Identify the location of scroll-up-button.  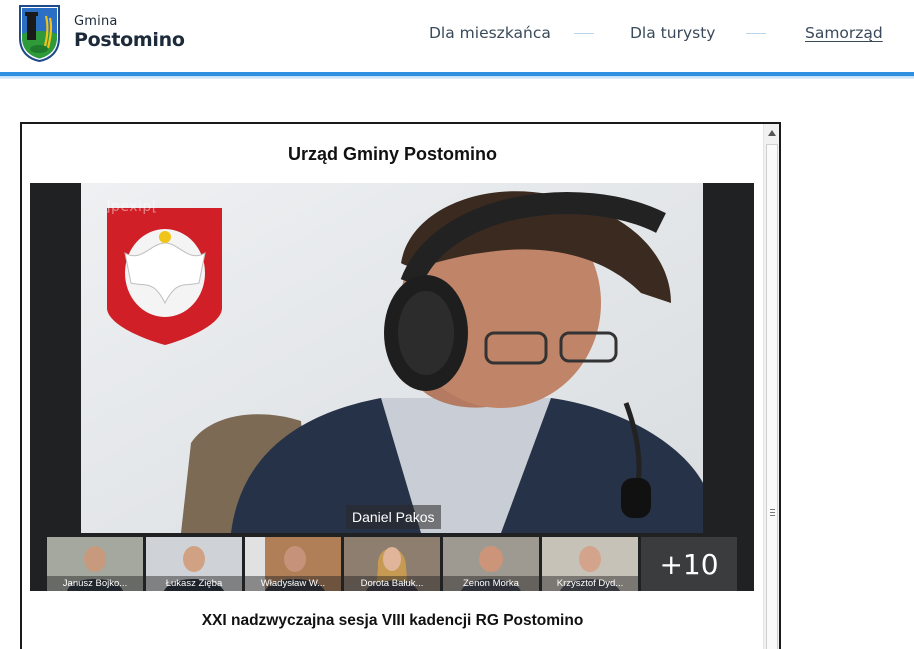
(771, 133).